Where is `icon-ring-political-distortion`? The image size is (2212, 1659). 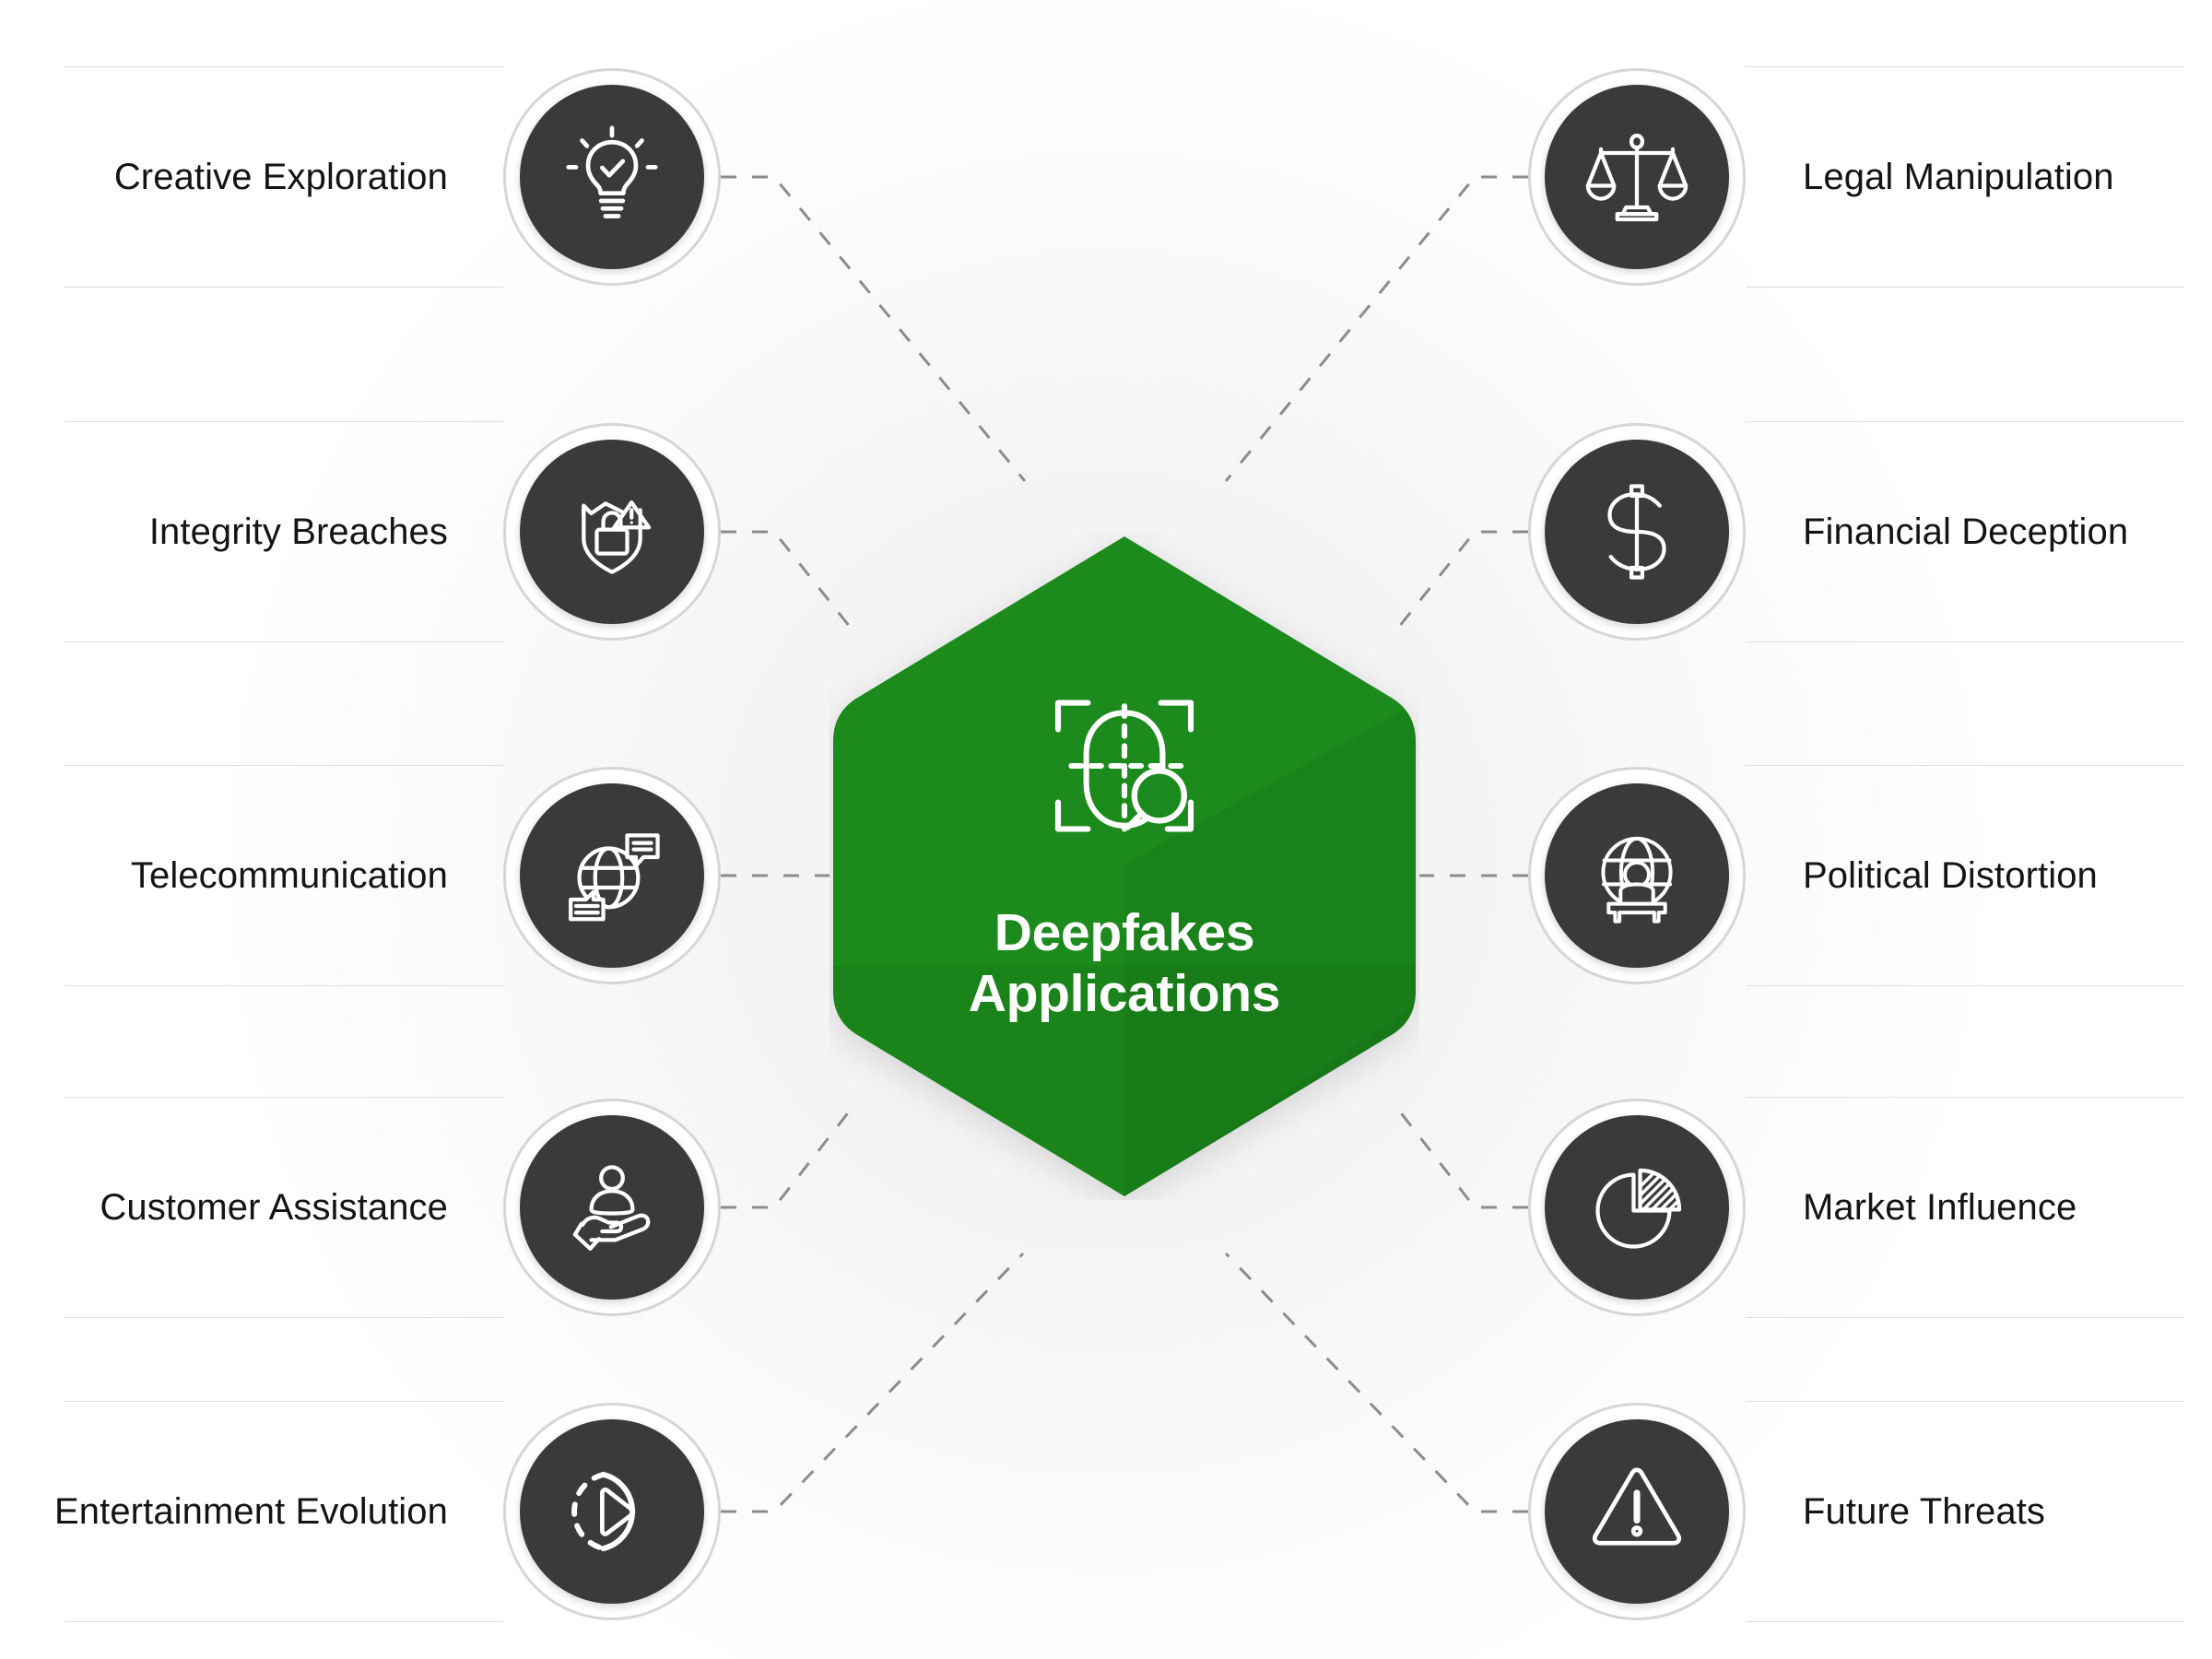
icon-ring-political-distortion is located at coordinates (1637, 875).